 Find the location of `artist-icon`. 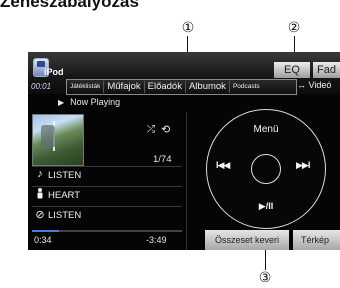

artist-icon is located at coordinates (40, 195).